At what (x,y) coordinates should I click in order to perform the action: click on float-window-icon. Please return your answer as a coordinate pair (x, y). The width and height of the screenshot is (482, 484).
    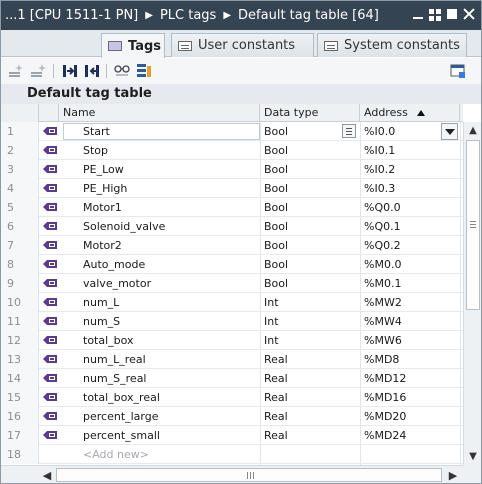
    Looking at the image, I should click on (435, 14).